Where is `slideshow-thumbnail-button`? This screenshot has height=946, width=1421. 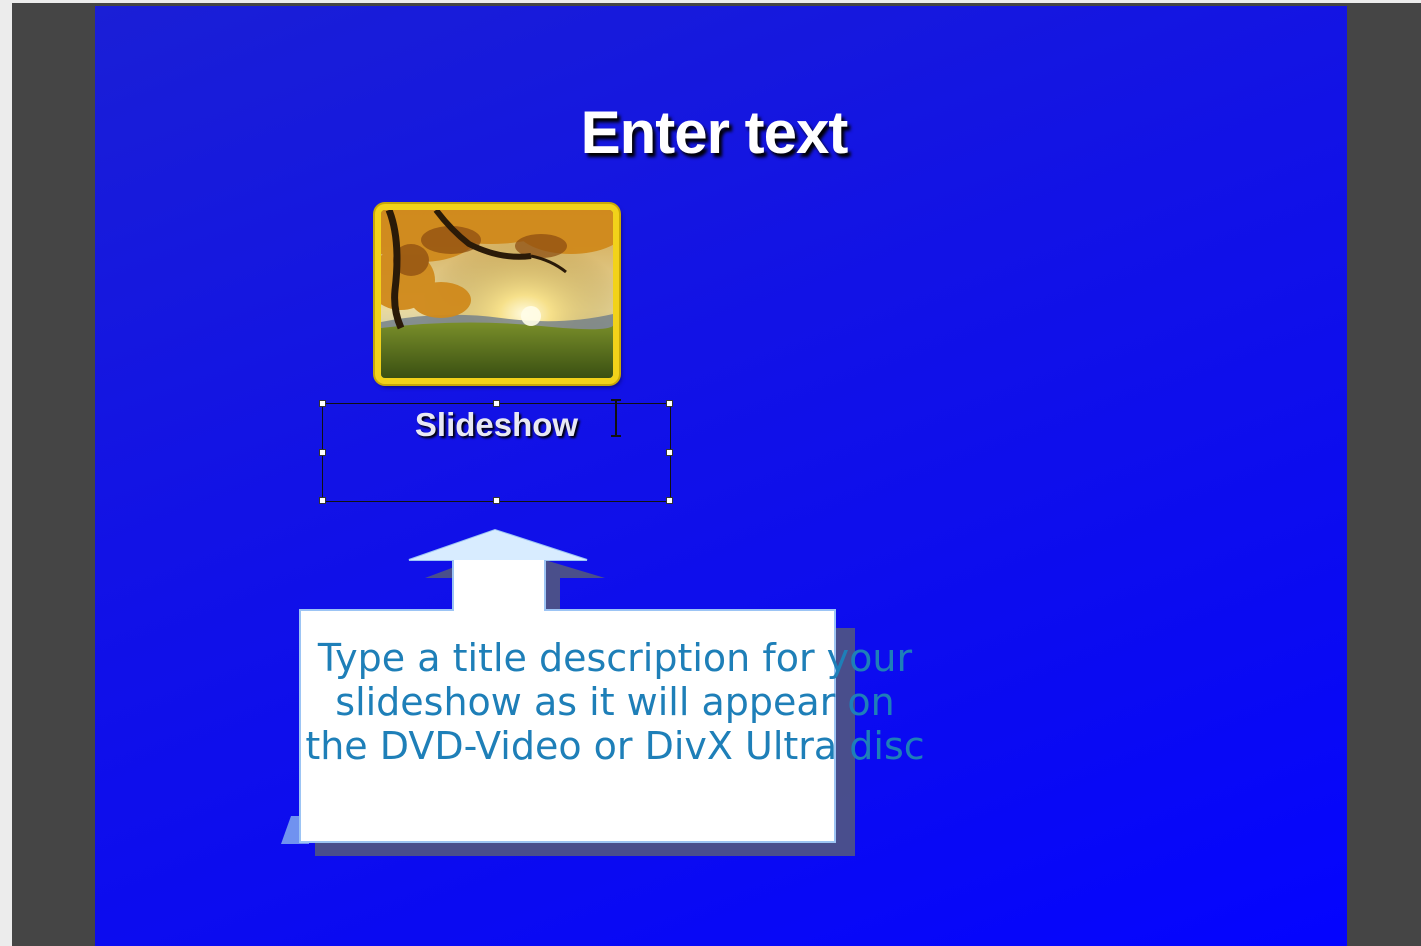
slideshow-thumbnail-button is located at coordinates (497, 294).